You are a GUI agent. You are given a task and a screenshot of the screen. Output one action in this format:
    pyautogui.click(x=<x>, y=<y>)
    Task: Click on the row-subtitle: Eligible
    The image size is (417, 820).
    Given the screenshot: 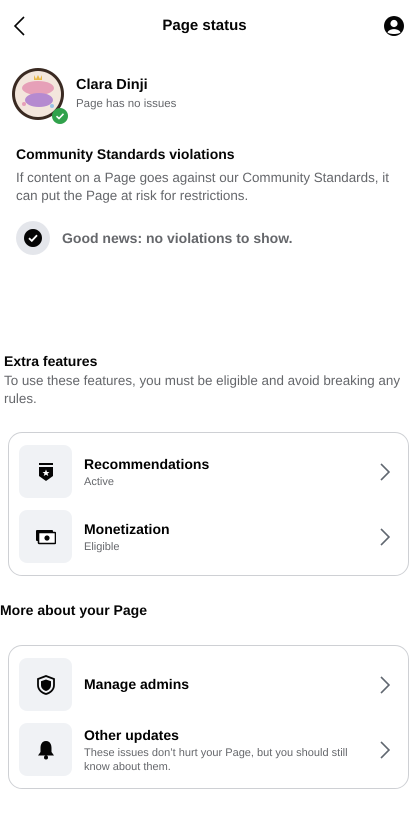 What is the action you would take?
    pyautogui.click(x=102, y=547)
    